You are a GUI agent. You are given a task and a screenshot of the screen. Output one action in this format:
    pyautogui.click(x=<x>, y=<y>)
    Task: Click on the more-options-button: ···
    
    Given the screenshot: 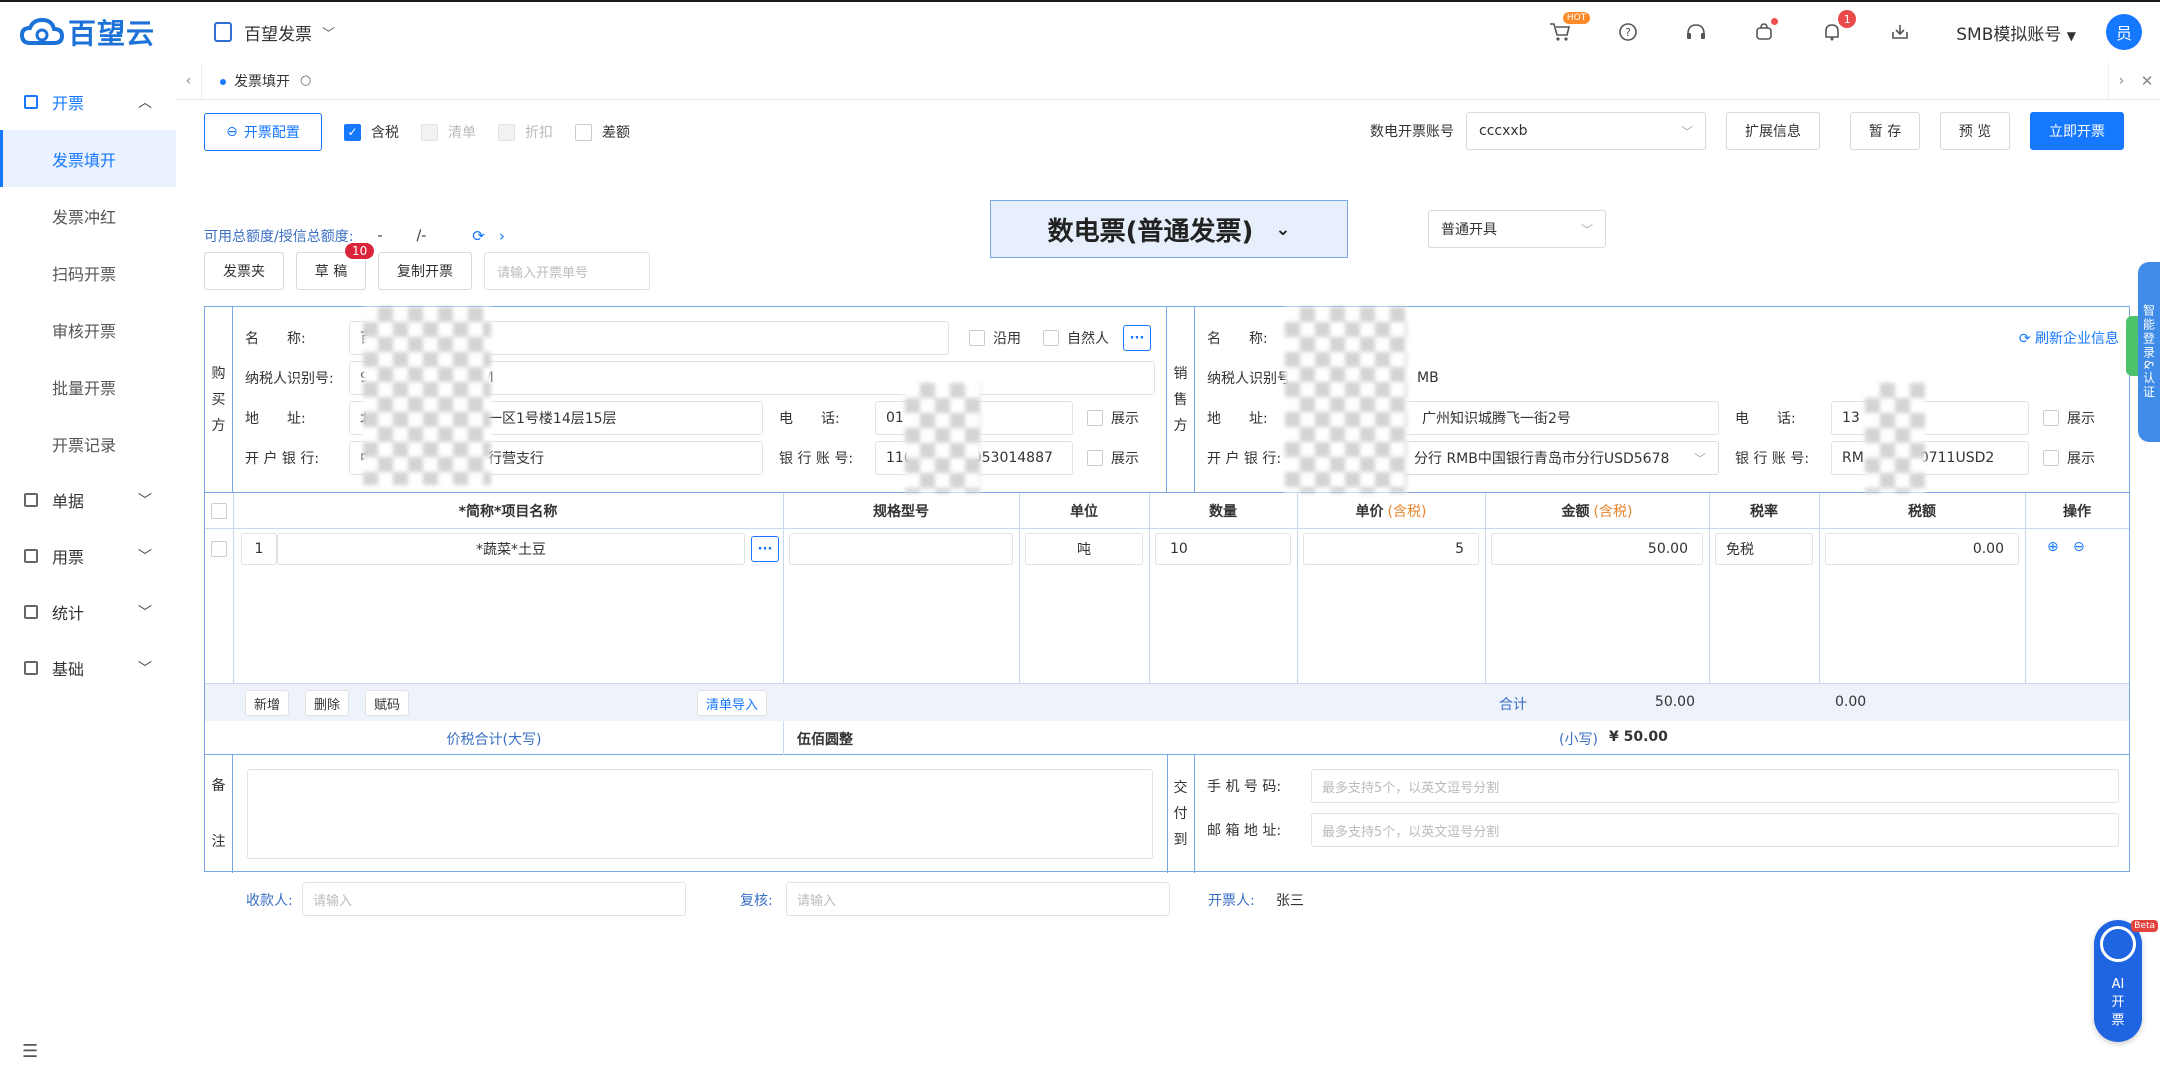 What is the action you would take?
    pyautogui.click(x=1137, y=338)
    